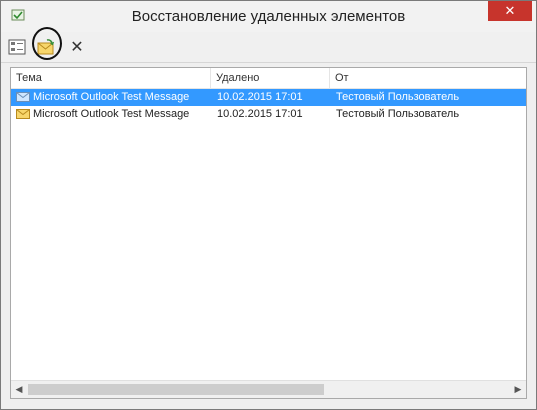 The image size is (537, 410). I want to click on close-button: ✕, so click(510, 11).